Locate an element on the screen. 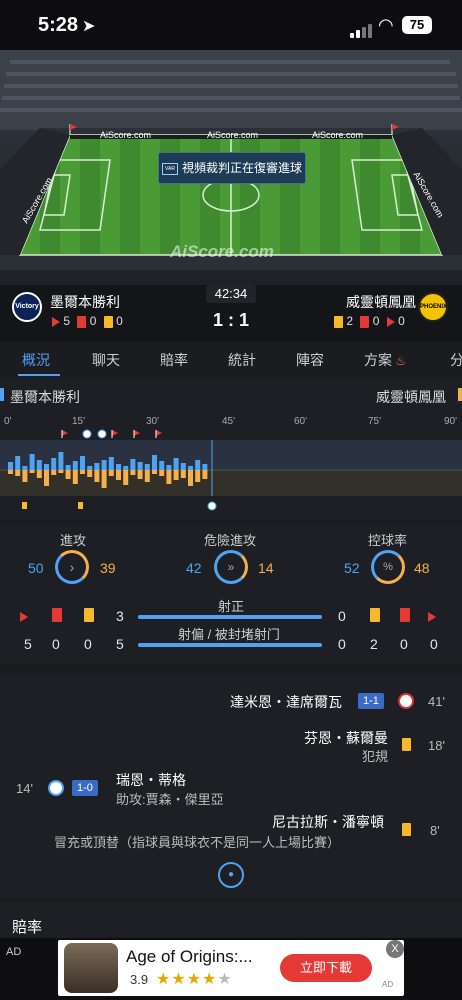 This screenshot has height=1000, width=462. event-assist: 助攻:賈森・傑里亞 is located at coordinates (170, 799).